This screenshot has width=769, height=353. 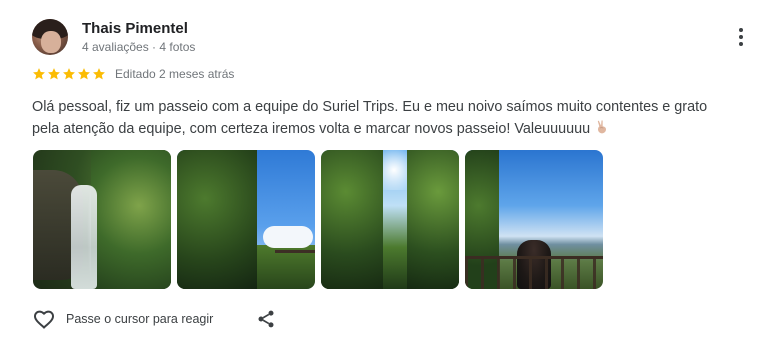 I want to click on reviewer-name: Thais Pimentel, so click(x=135, y=28).